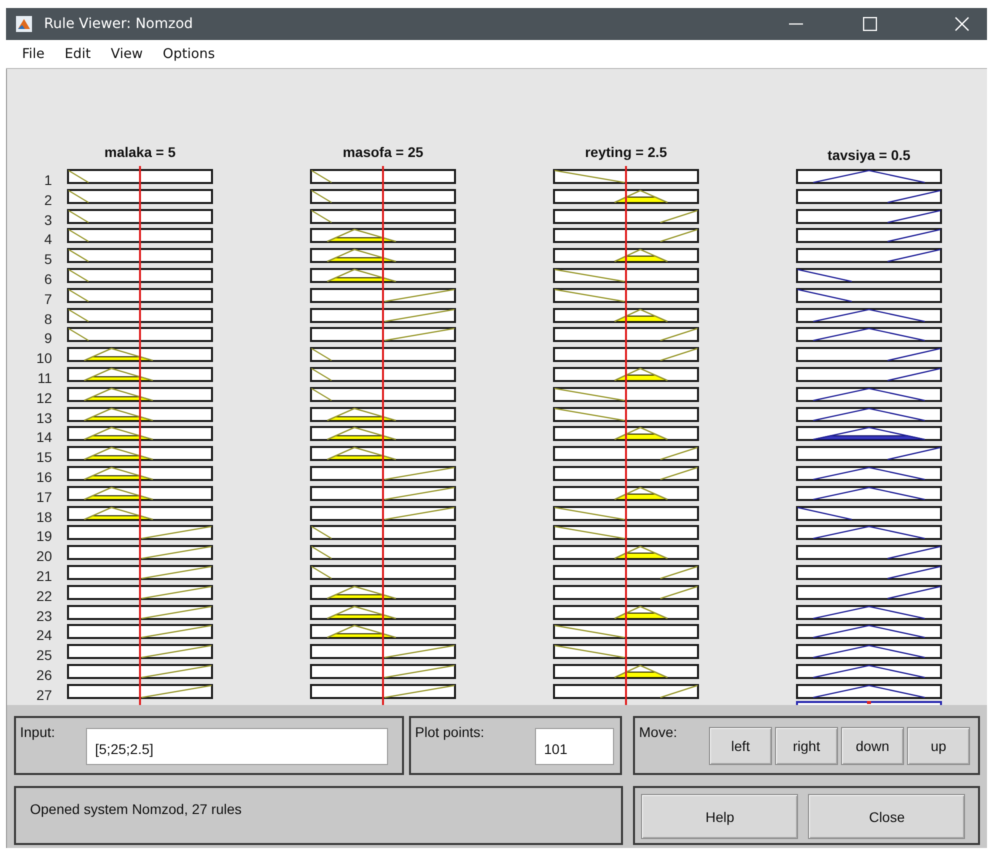 The height and width of the screenshot is (851, 992). What do you see at coordinates (658, 732) in the screenshot?
I see `field-label: Move:` at bounding box center [658, 732].